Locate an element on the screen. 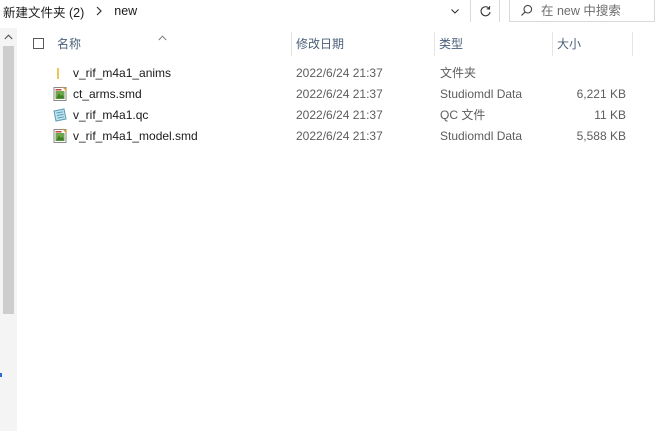 This screenshot has height=431, width=660. file-name: v_rif_m4a1_model.smd is located at coordinates (135, 136).